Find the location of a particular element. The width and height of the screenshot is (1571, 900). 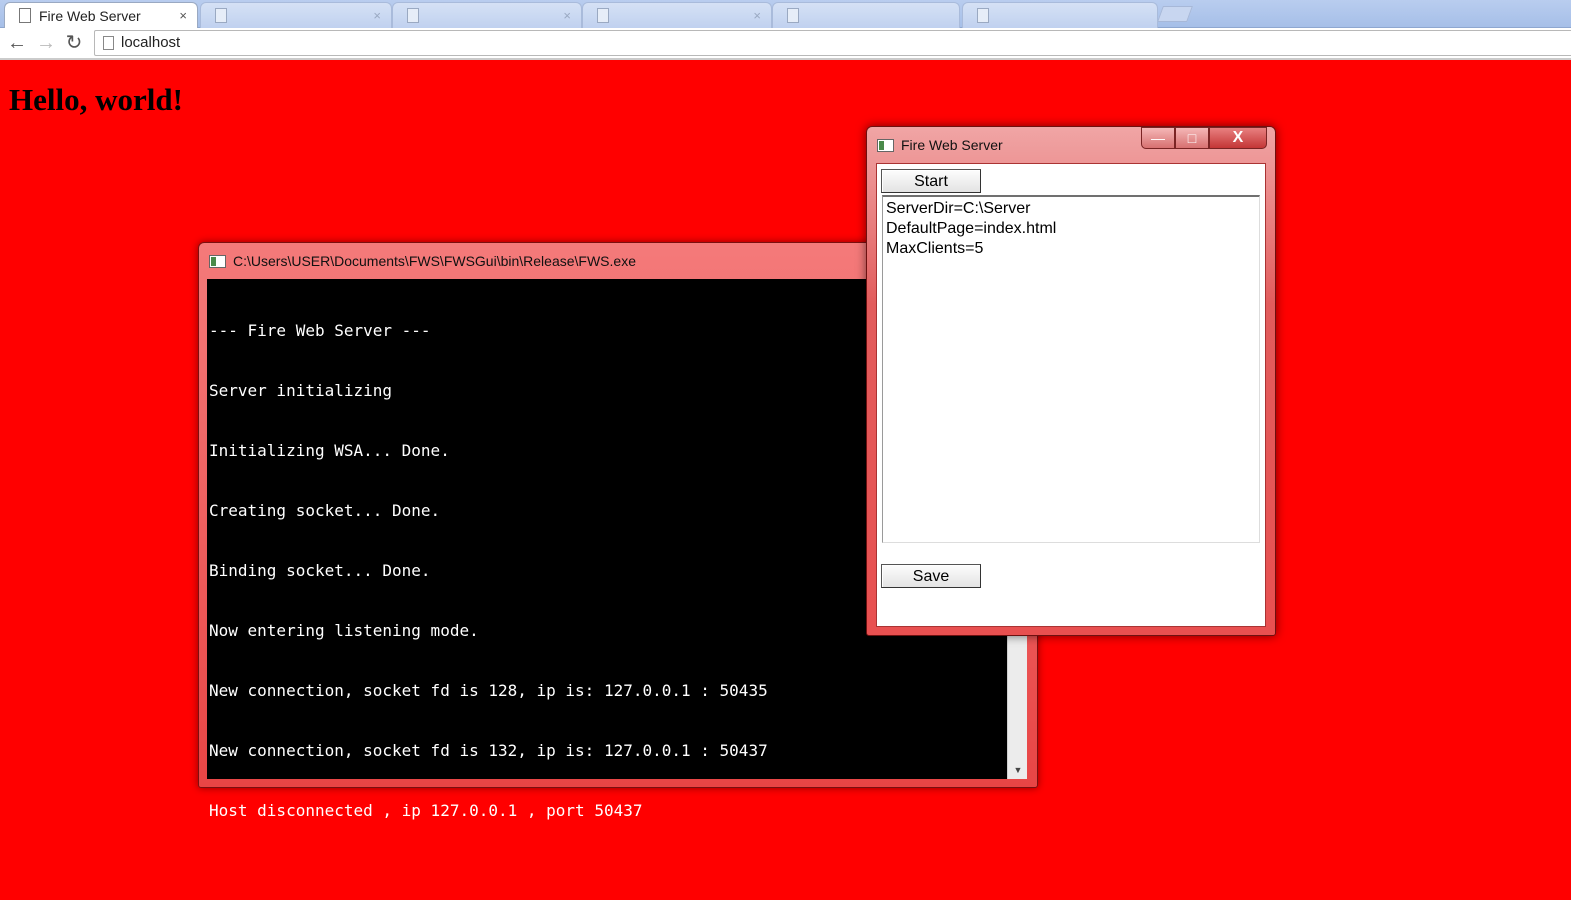

console-app-icon is located at coordinates (217, 261).